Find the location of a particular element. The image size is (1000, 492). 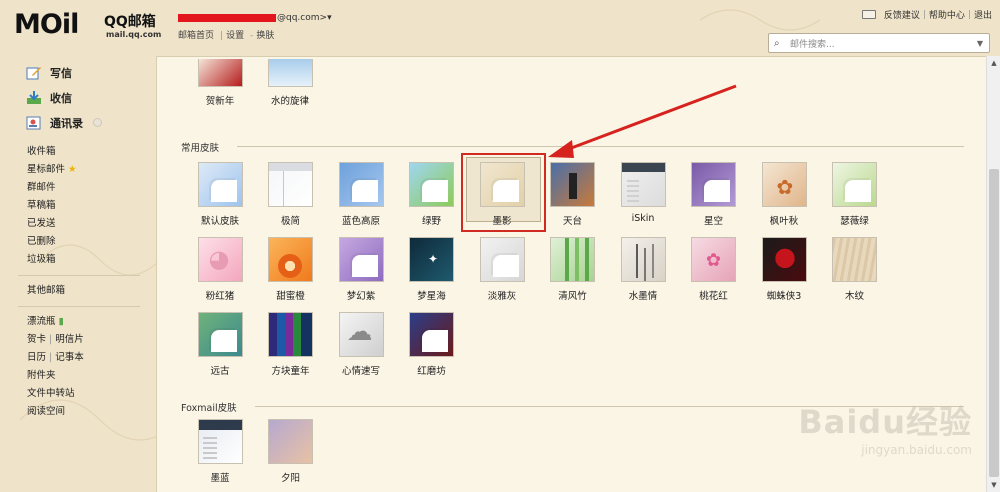

calendar-link: 日历 is located at coordinates (36, 357).